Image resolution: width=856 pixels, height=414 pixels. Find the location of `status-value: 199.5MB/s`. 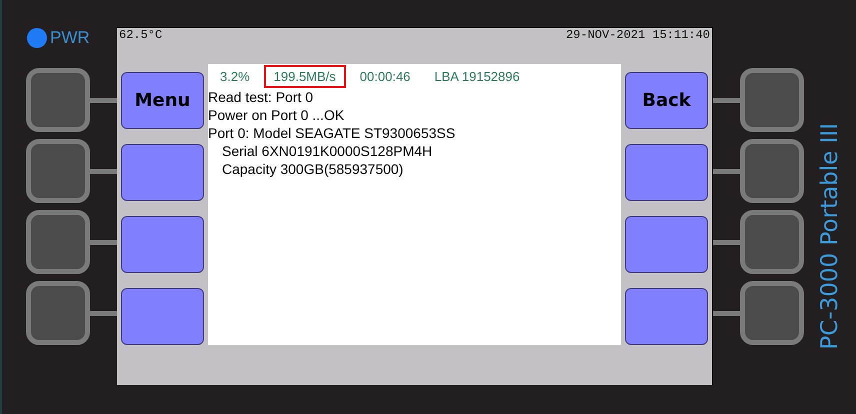

status-value: 199.5MB/s is located at coordinates (305, 76).